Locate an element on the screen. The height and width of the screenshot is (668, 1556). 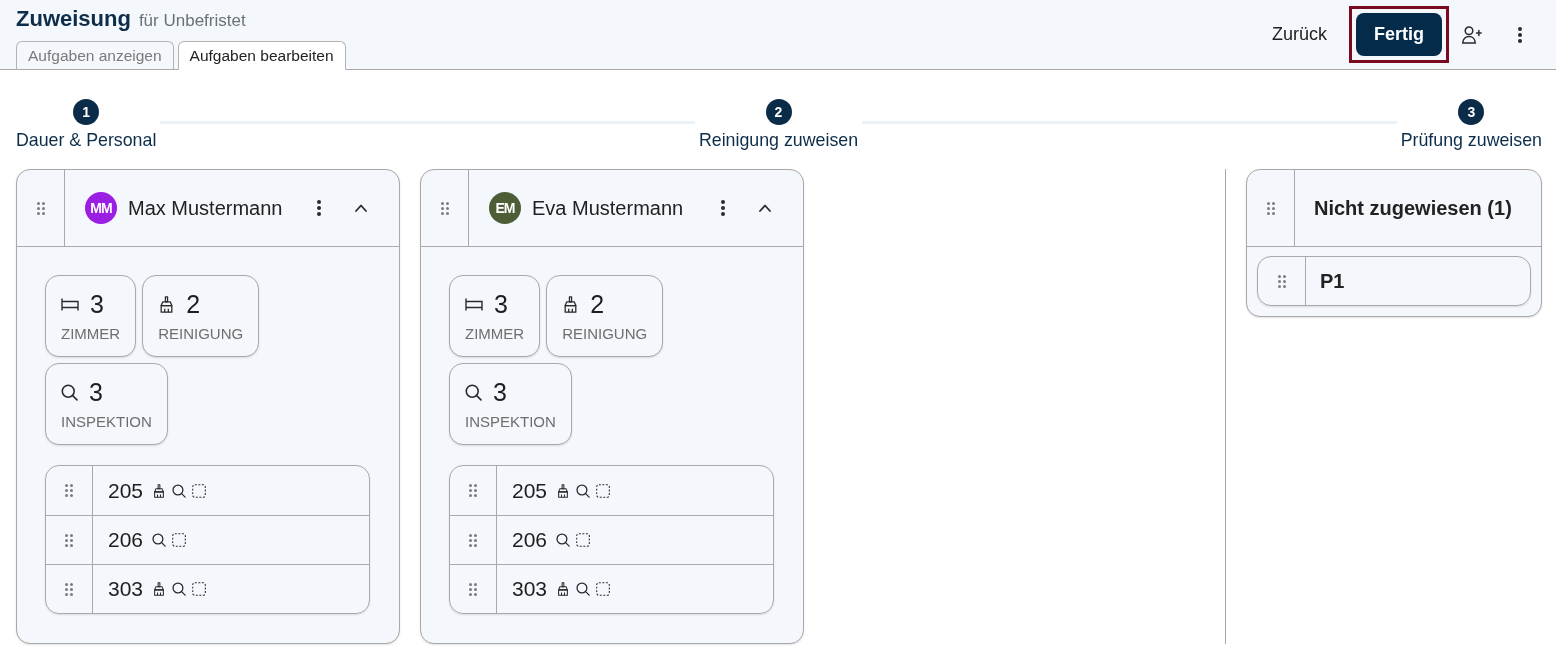
back-button: Zurück is located at coordinates (1299, 34).